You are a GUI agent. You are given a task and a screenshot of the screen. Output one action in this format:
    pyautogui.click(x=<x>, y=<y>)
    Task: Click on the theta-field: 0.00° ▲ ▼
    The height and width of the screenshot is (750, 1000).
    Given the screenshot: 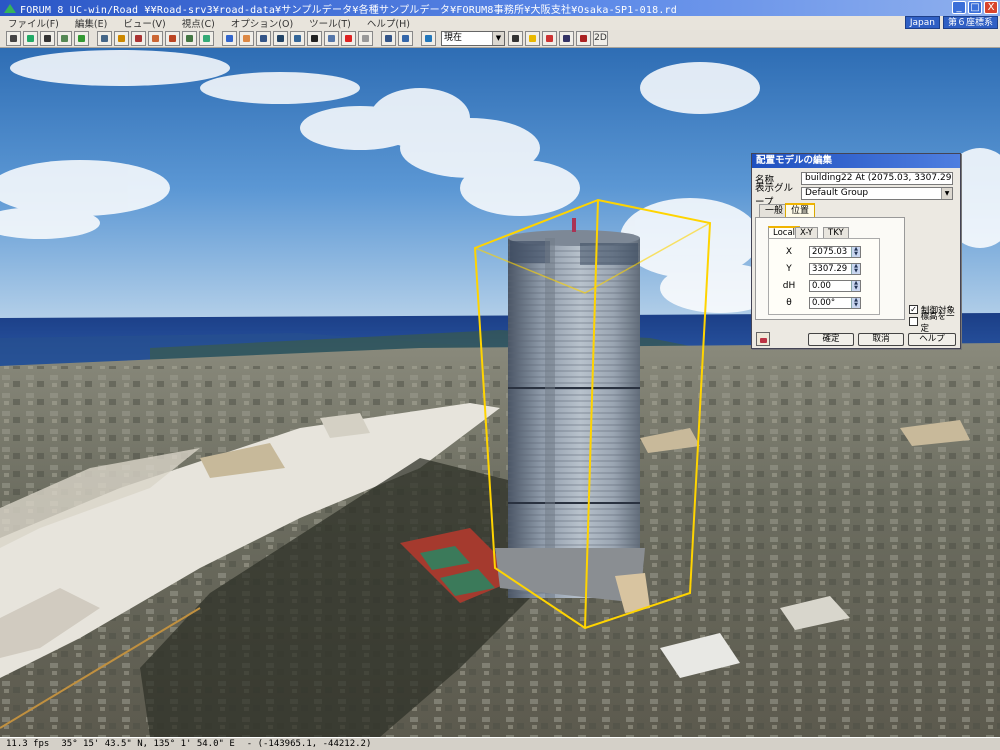 What is the action you would take?
    pyautogui.click(x=835, y=303)
    